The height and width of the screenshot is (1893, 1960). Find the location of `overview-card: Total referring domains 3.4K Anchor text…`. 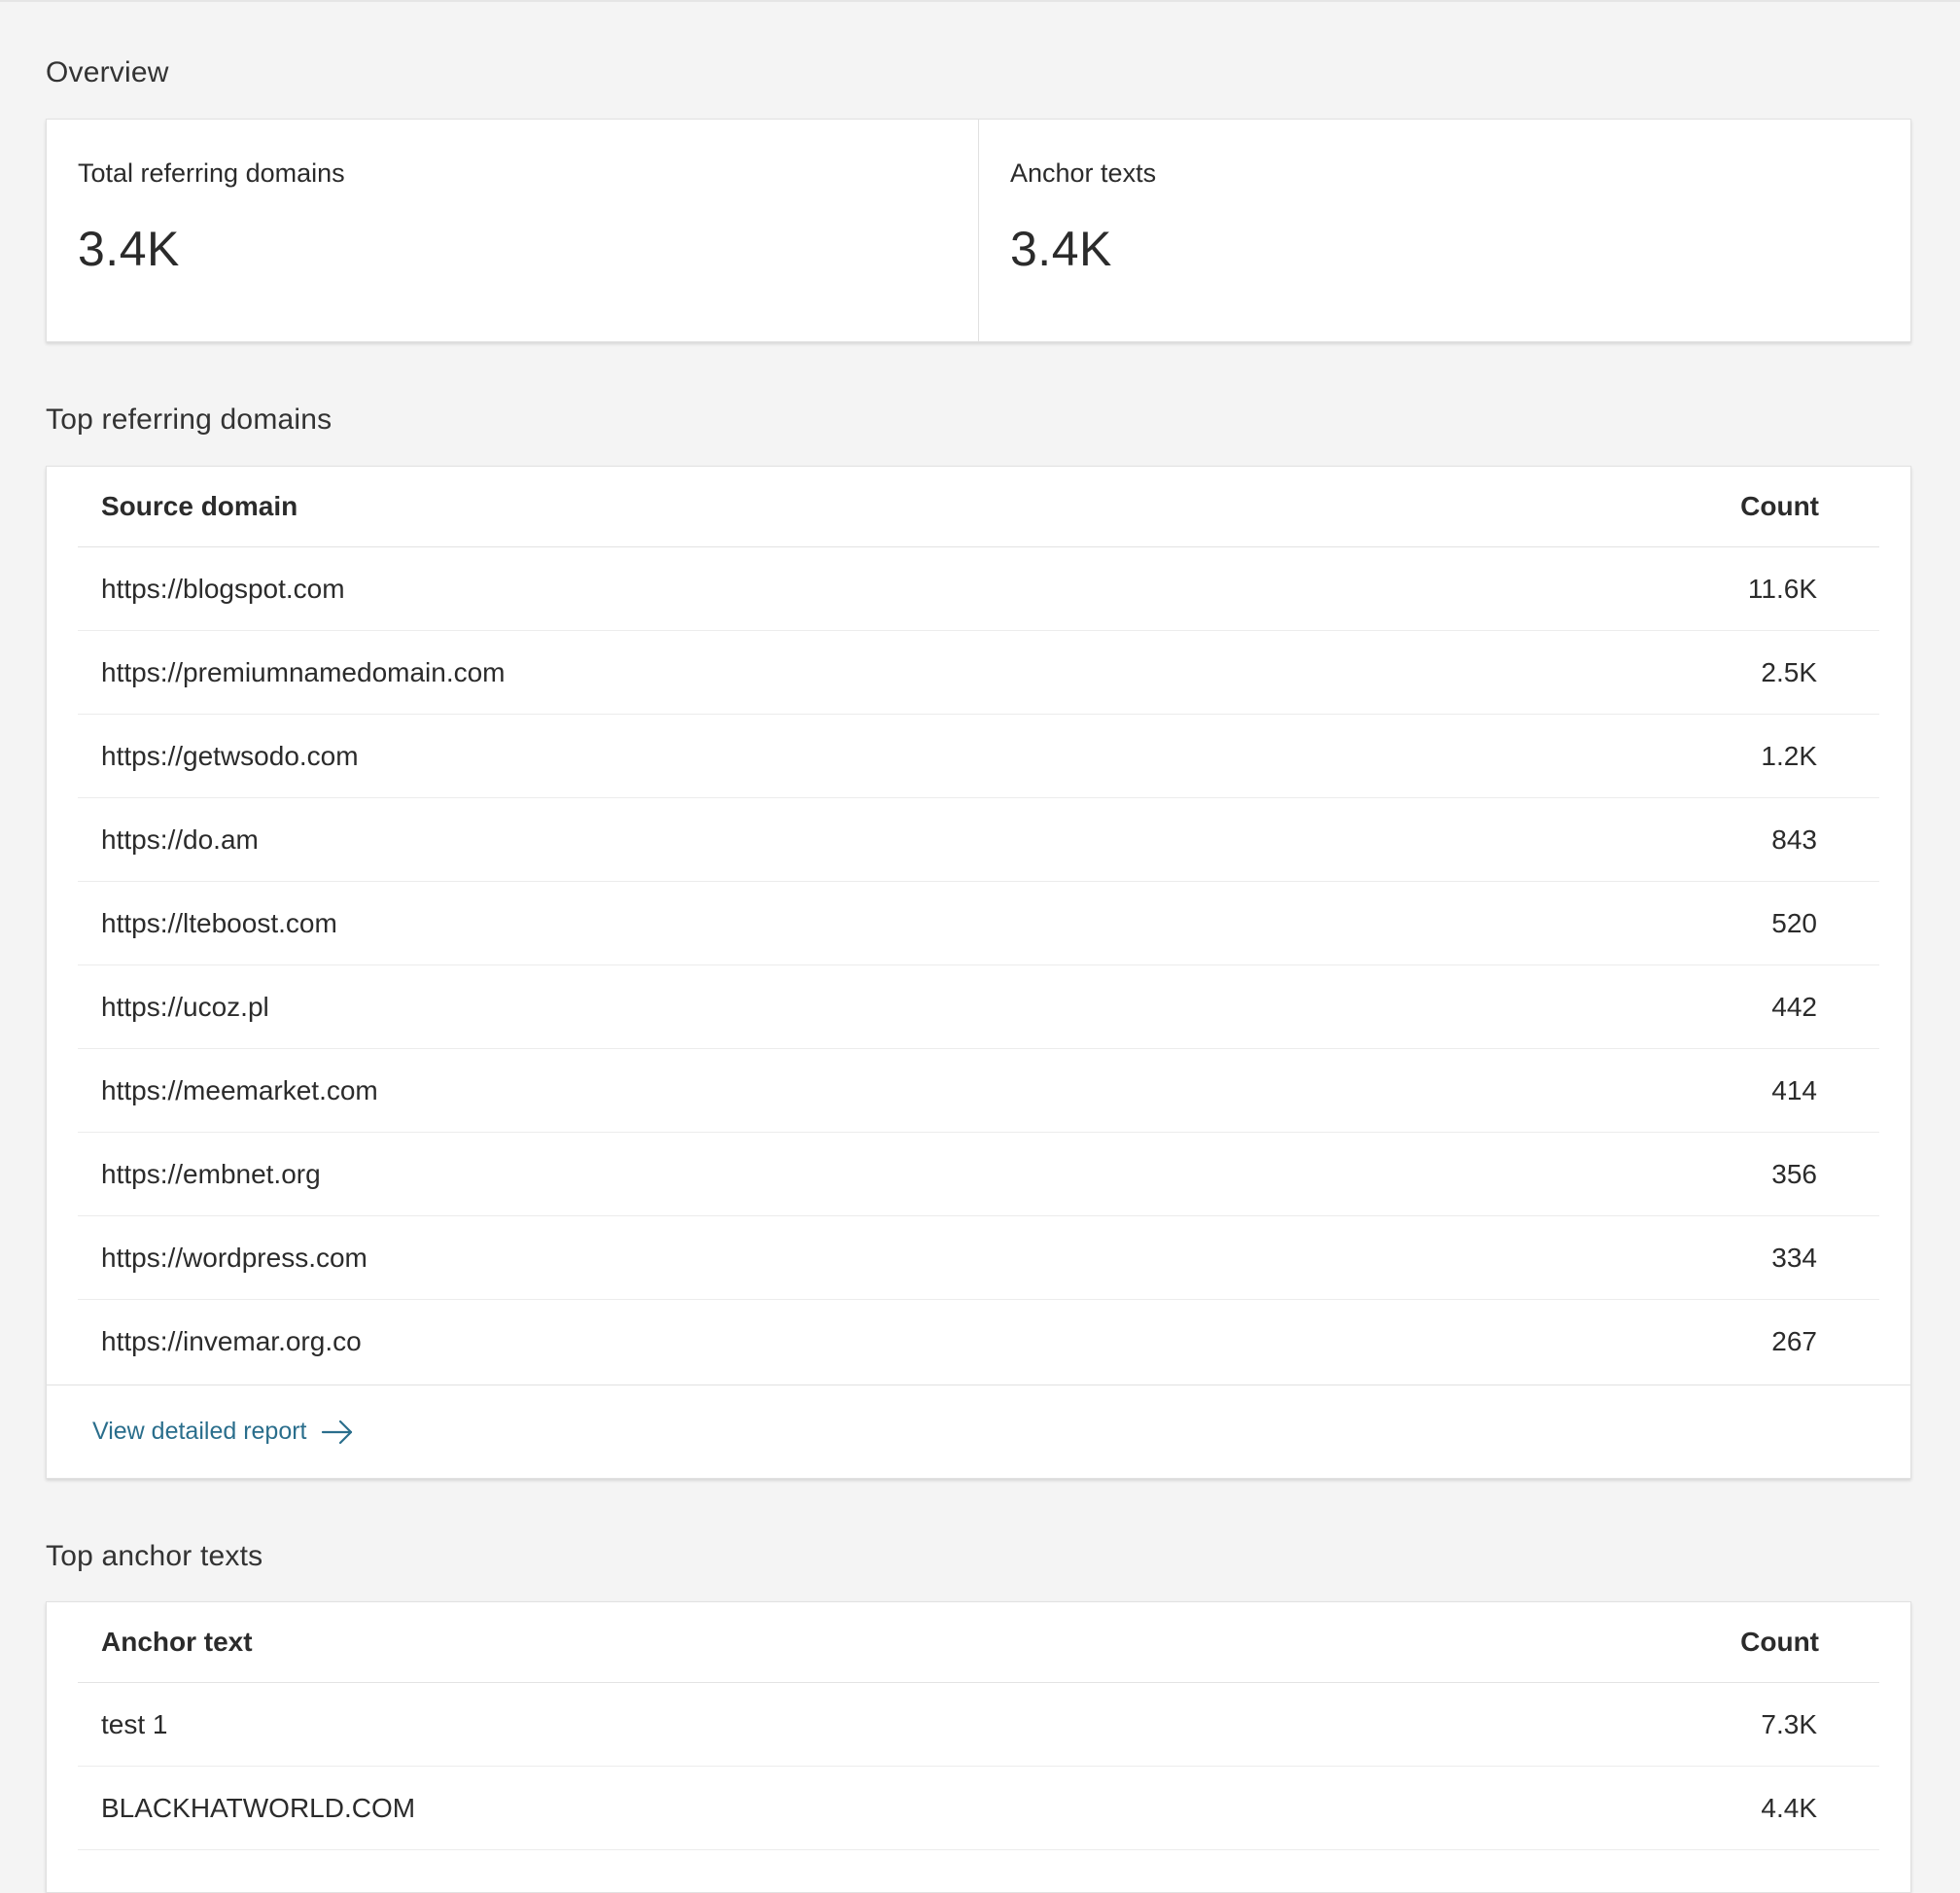

overview-card: Total referring domains 3.4K Anchor text… is located at coordinates (978, 231).